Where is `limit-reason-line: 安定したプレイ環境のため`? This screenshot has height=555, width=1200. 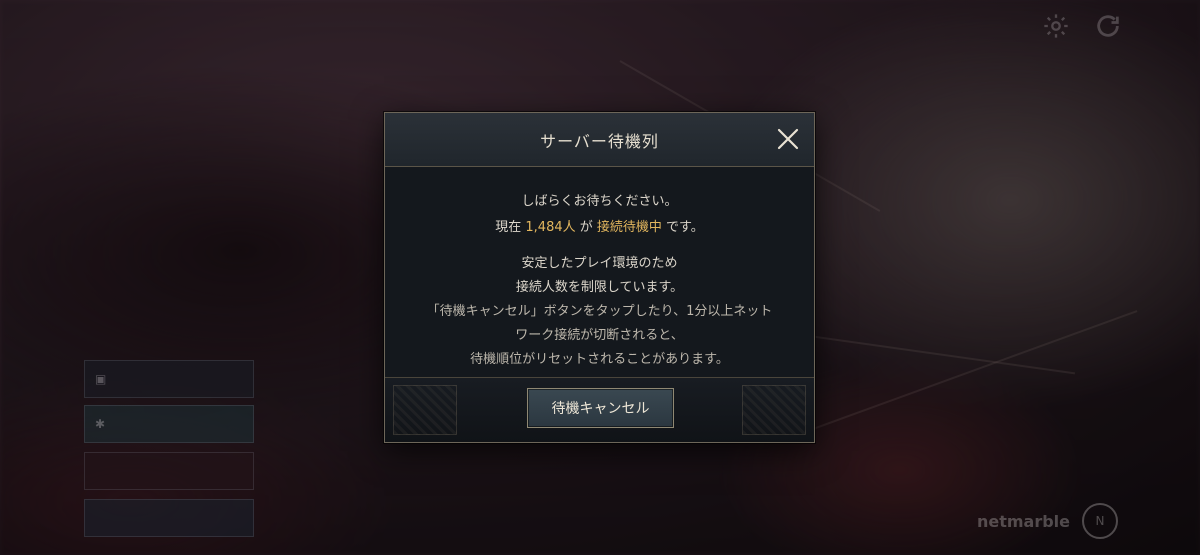
limit-reason-line: 安定したプレイ環境のため is located at coordinates (599, 263).